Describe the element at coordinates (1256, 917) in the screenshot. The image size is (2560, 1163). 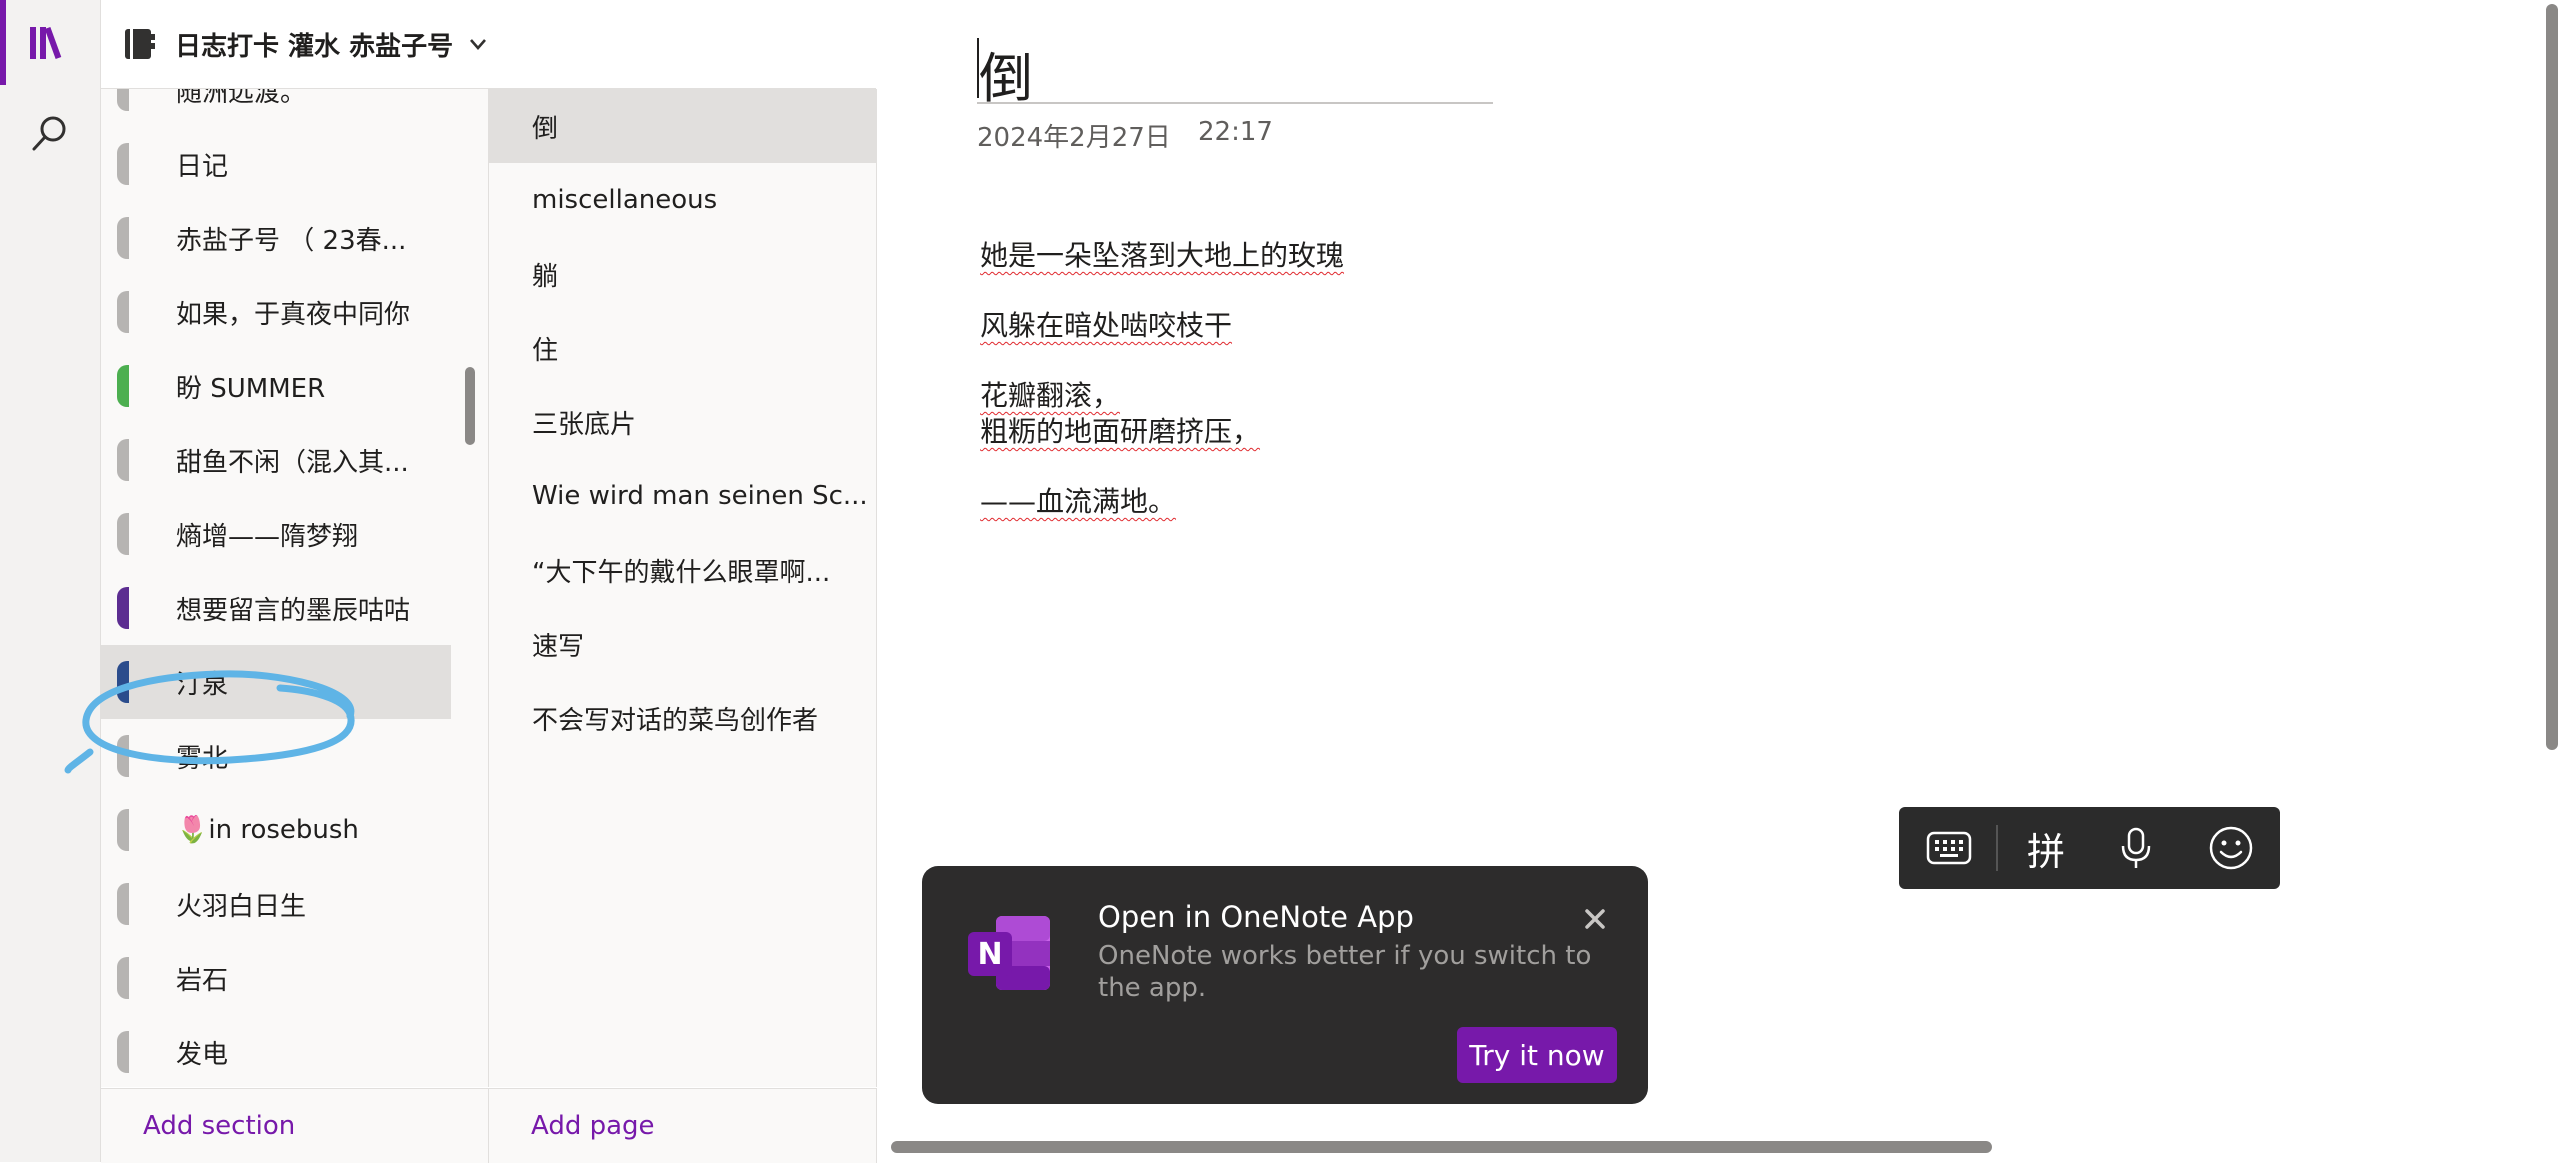
I see `toast-title: Open in OneNote App` at that location.